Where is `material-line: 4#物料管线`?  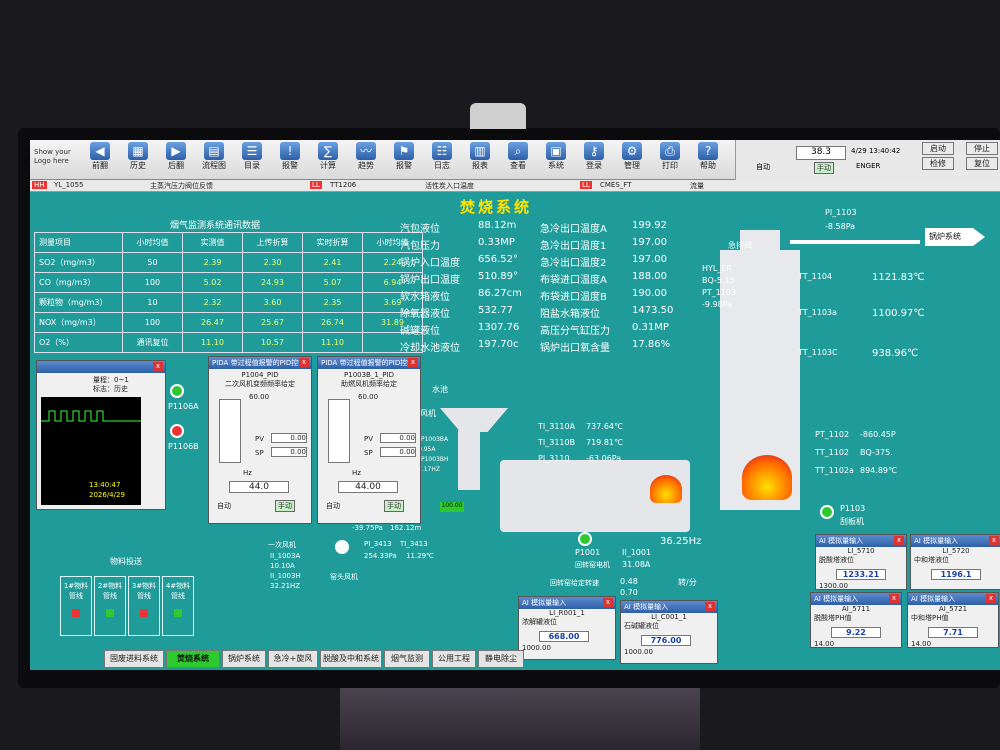 material-line: 4#物料管线 is located at coordinates (178, 606).